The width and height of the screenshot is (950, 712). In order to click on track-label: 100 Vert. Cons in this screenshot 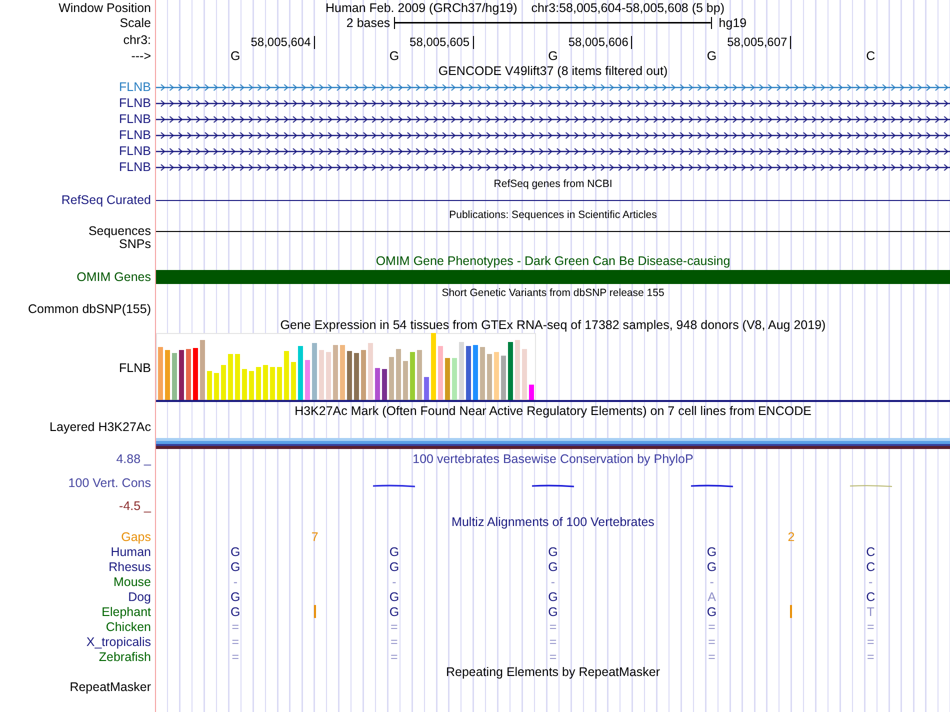, I will do `click(109, 483)`.